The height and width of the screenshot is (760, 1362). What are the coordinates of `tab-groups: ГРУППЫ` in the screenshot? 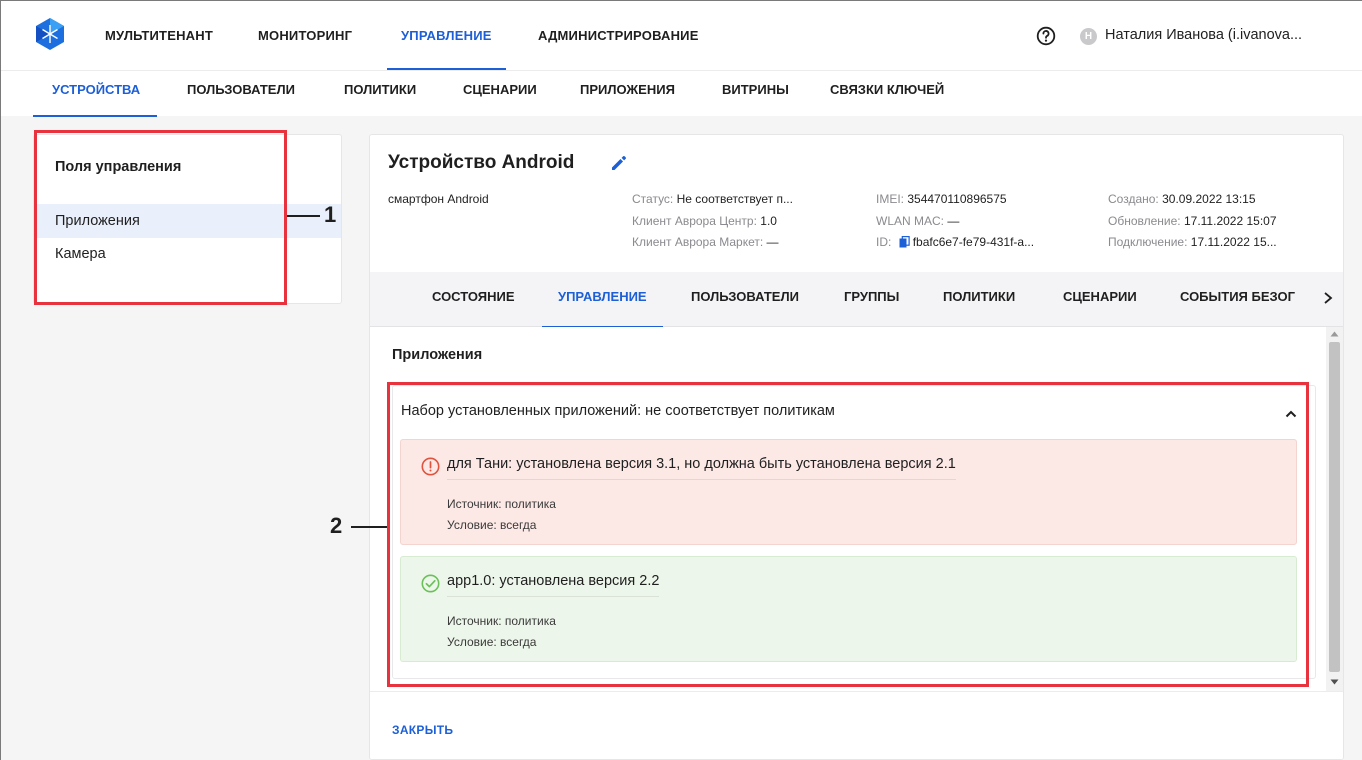 It's located at (871, 299).